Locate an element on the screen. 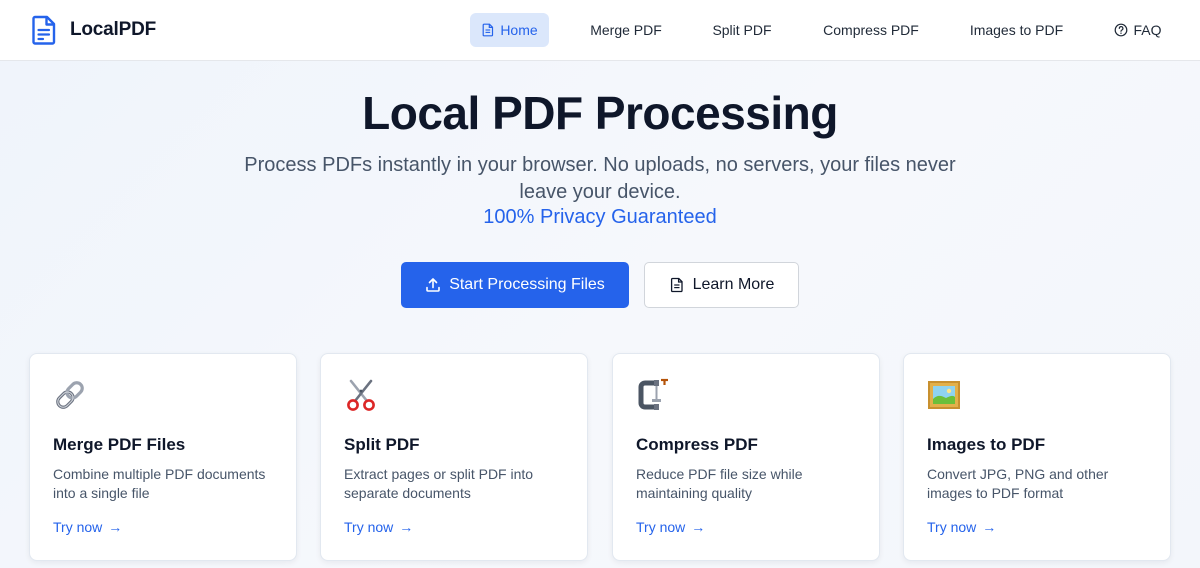  learn-more-button: Learn More is located at coordinates (721, 285).